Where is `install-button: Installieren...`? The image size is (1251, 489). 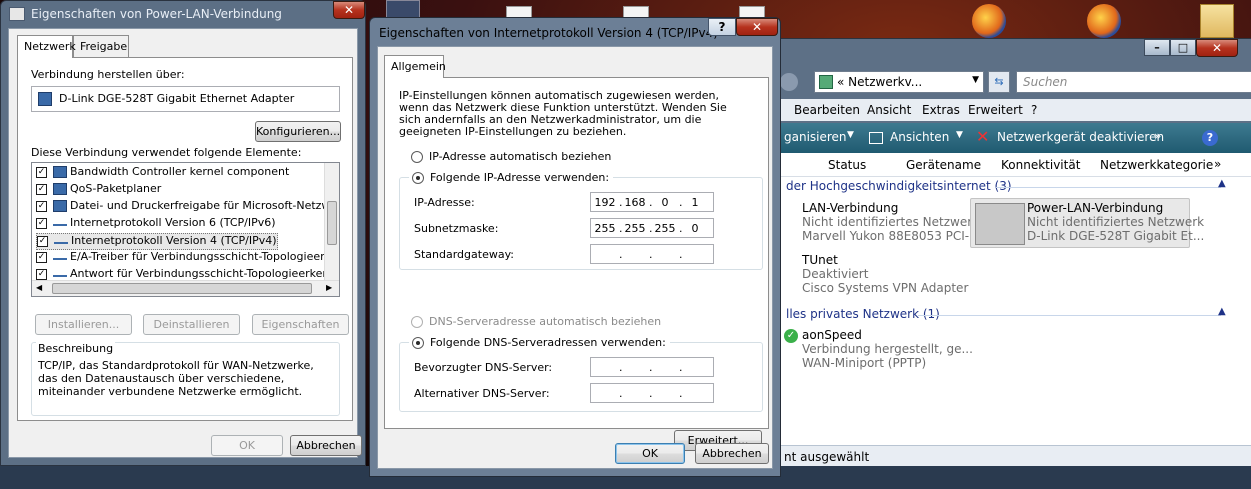 install-button: Installieren... is located at coordinates (83, 324).